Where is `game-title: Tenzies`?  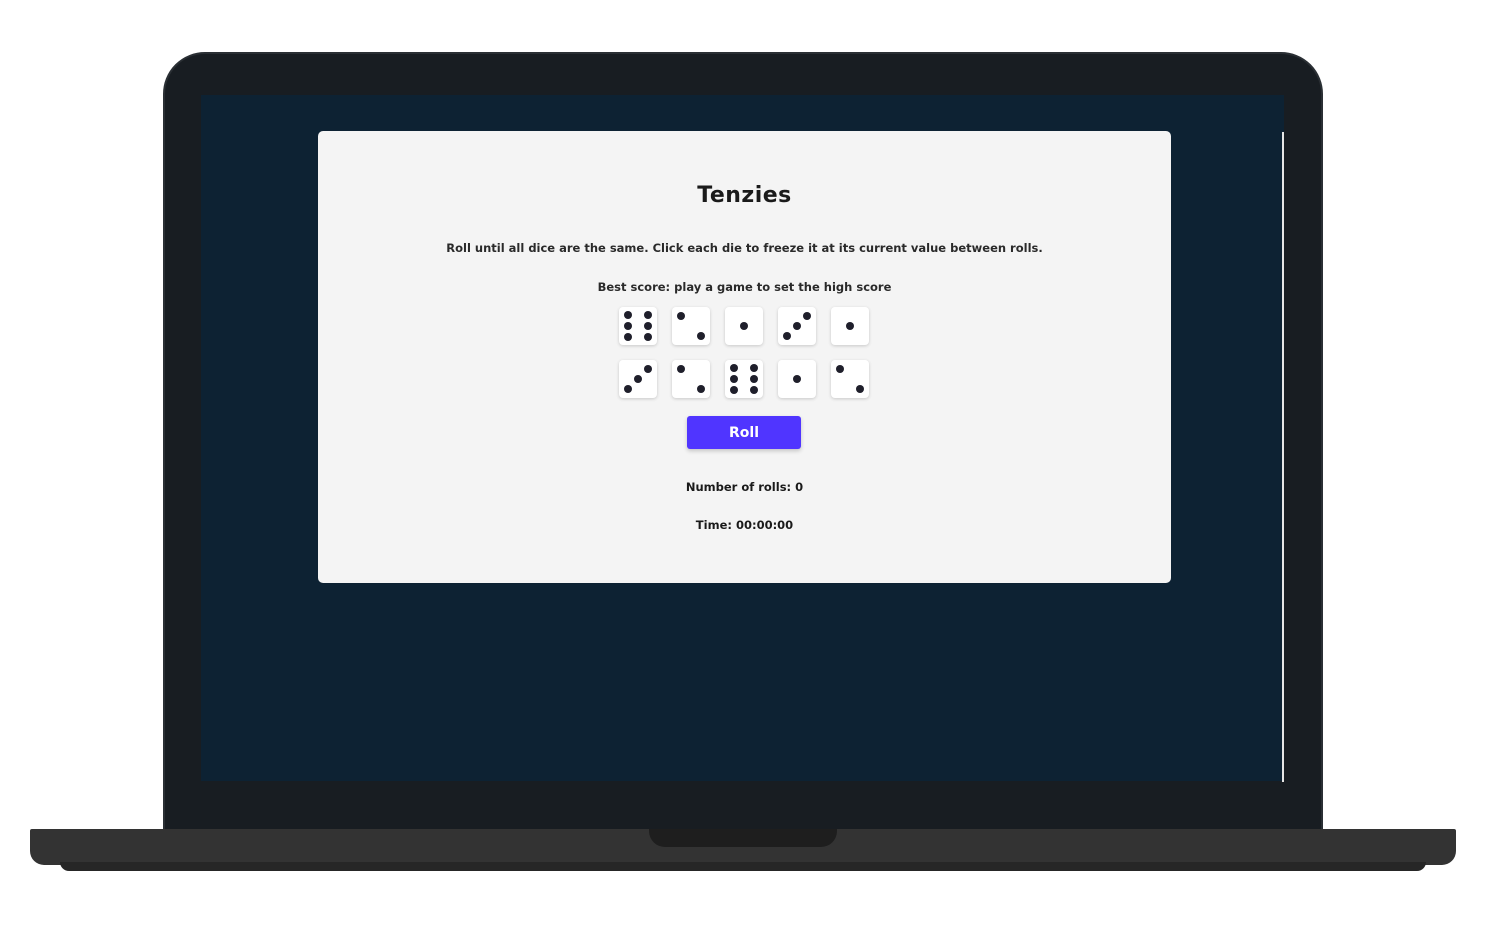 game-title: Tenzies is located at coordinates (744, 195).